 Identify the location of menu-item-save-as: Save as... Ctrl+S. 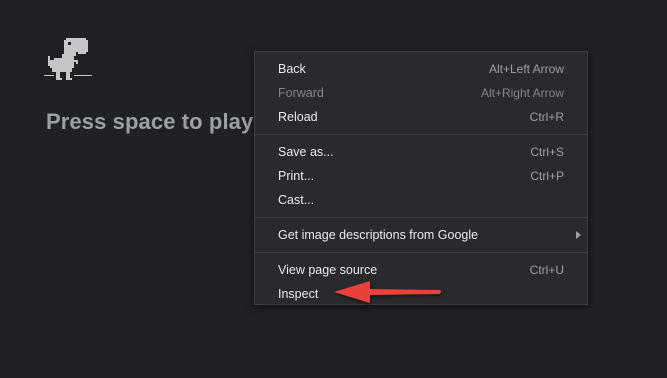
(421, 152).